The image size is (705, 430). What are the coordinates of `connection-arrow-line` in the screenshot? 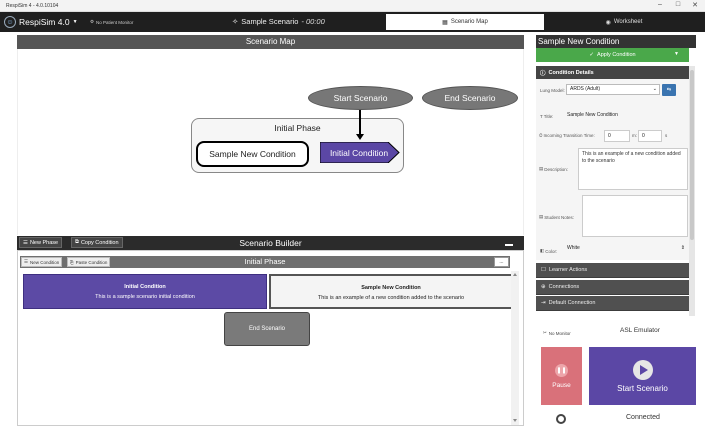 It's located at (360, 123).